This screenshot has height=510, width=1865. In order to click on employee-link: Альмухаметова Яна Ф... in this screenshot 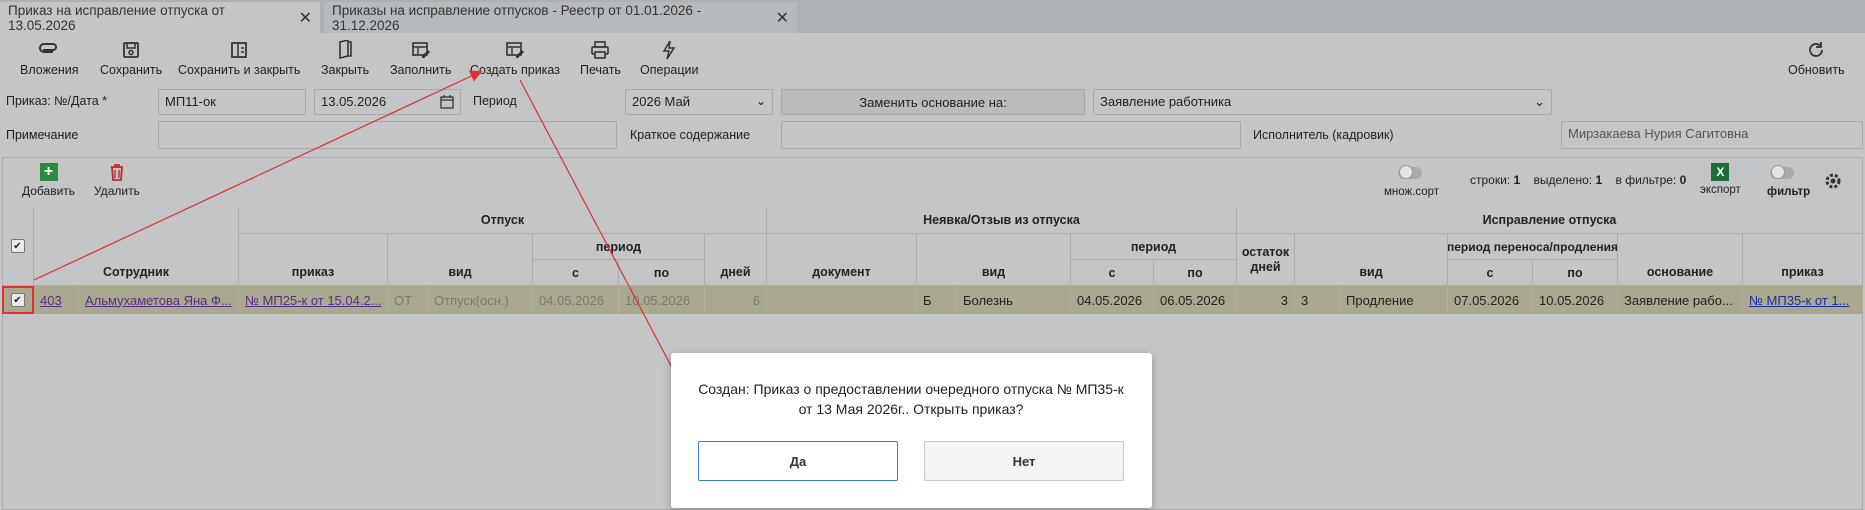, I will do `click(158, 300)`.